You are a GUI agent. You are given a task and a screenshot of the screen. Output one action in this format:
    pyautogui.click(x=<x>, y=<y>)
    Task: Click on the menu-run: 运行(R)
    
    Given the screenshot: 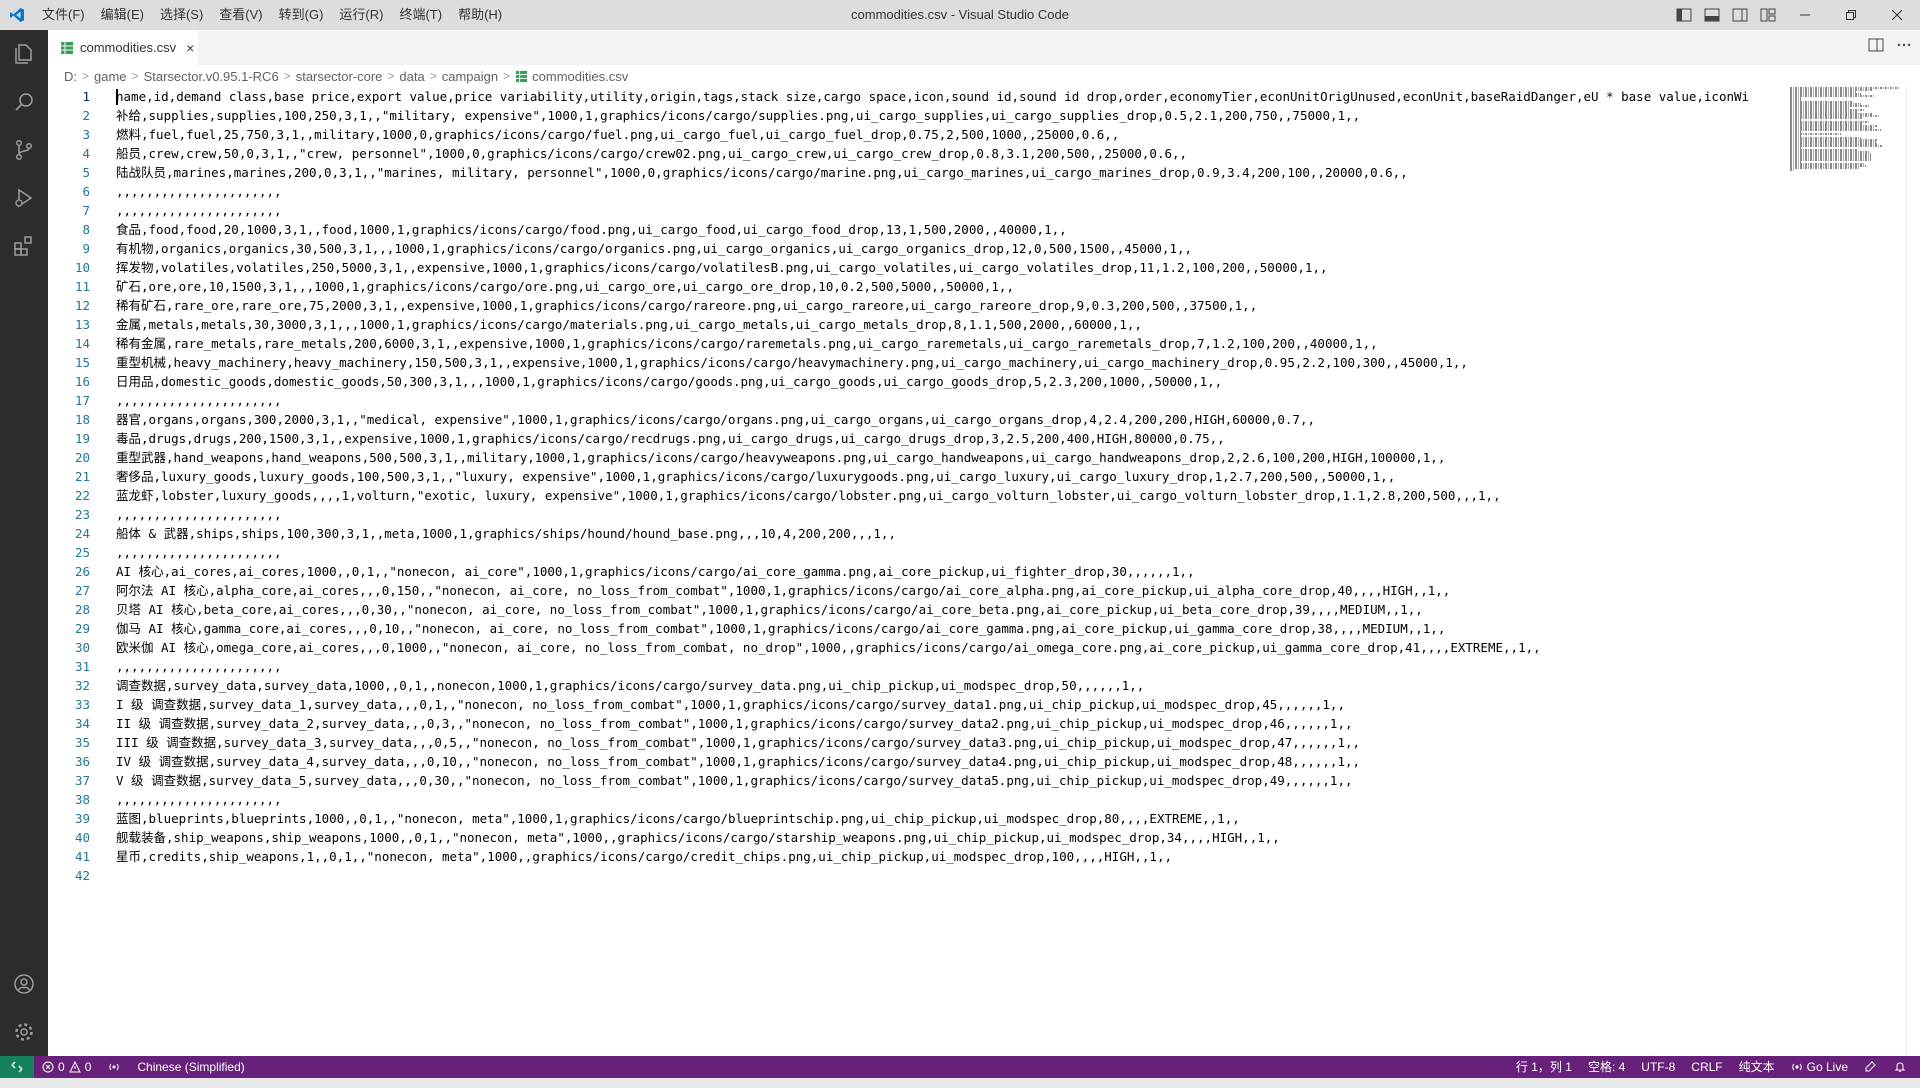 What is the action you would take?
    pyautogui.click(x=361, y=15)
    